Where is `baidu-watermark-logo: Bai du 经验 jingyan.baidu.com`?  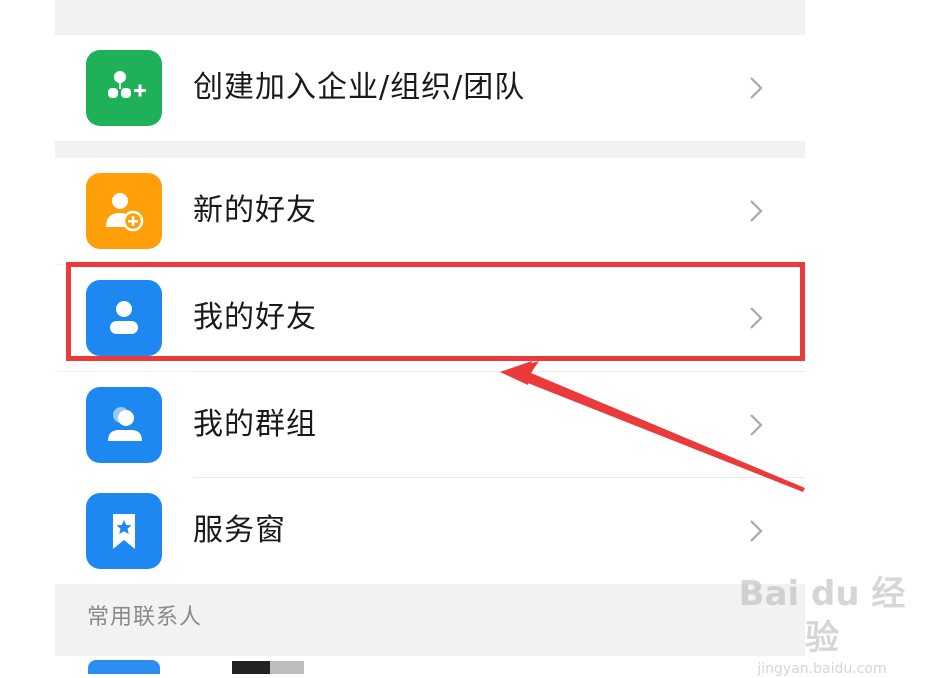
baidu-watermark-logo: Bai du 经验 jingyan.baidu.com is located at coordinates (822, 624).